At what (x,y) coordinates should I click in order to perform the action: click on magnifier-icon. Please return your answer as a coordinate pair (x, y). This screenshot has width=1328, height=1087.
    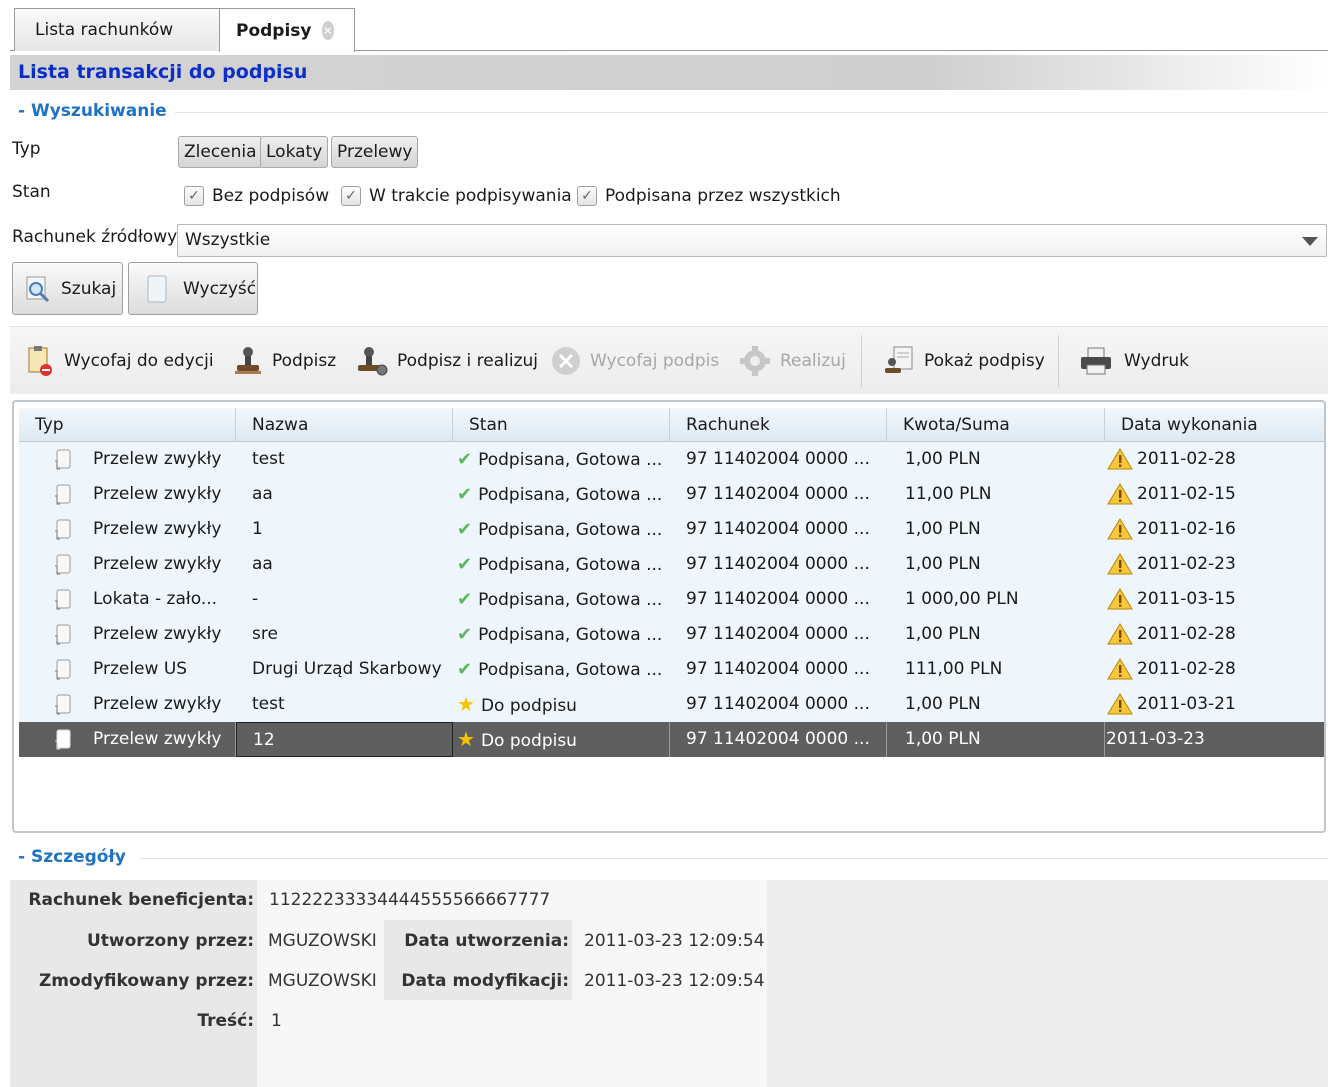
    Looking at the image, I should click on (38, 289).